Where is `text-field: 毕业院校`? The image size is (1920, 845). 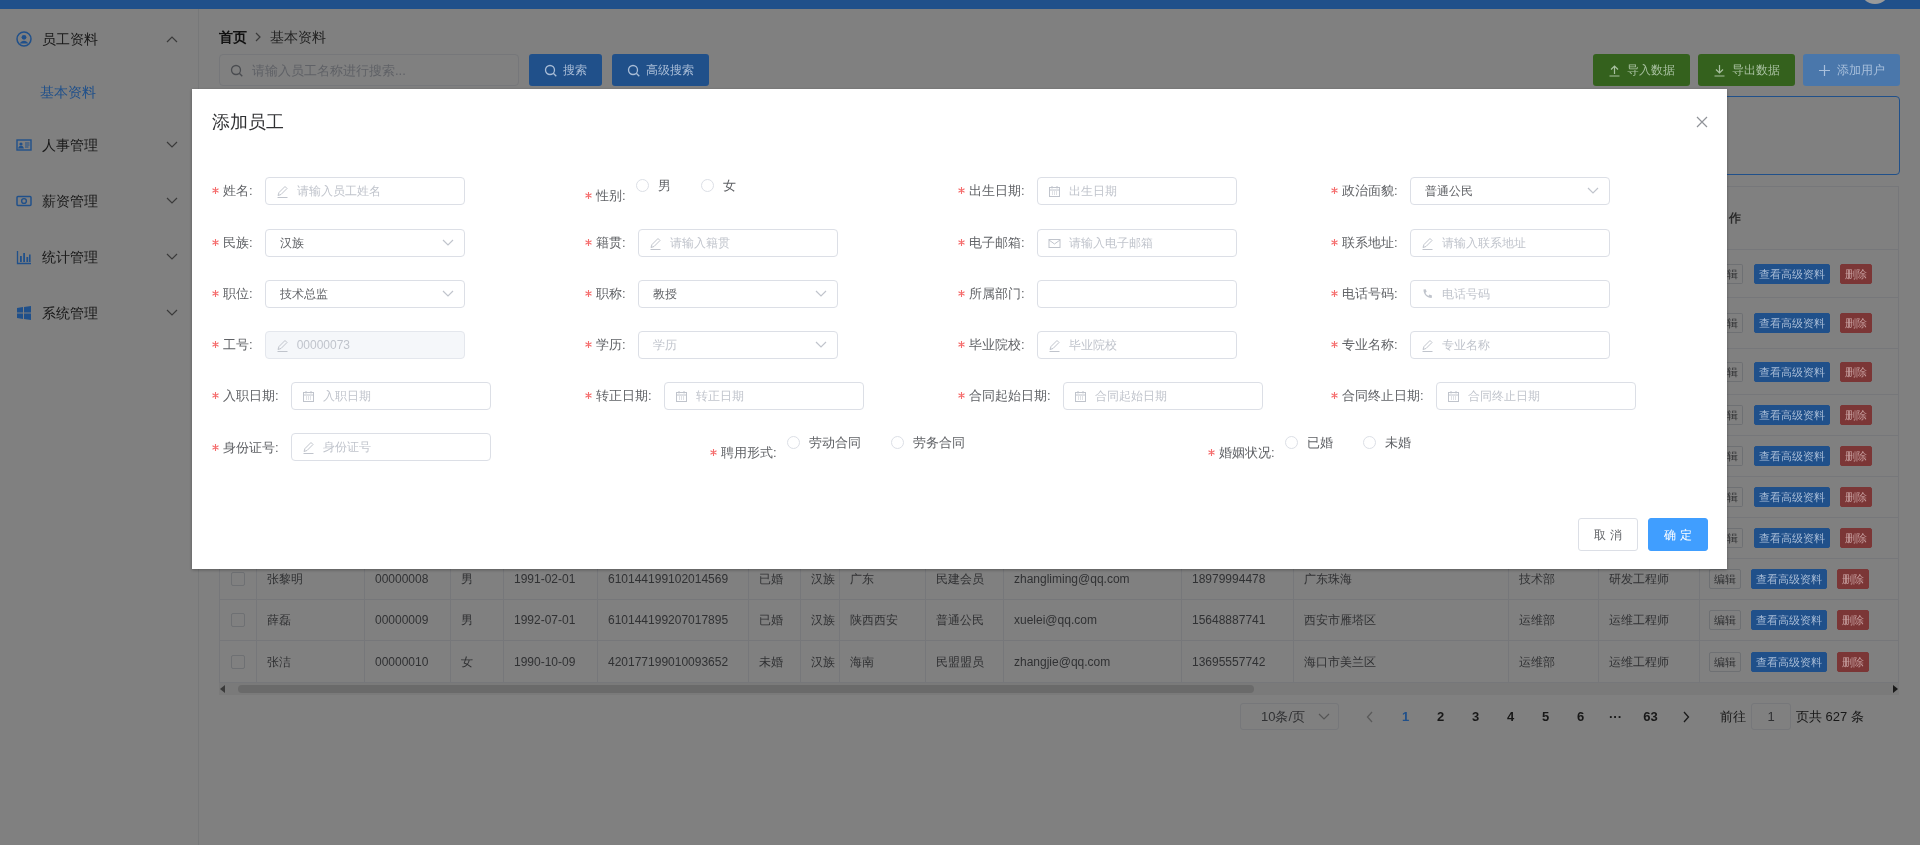
text-field: 毕业院校 is located at coordinates (1136, 344).